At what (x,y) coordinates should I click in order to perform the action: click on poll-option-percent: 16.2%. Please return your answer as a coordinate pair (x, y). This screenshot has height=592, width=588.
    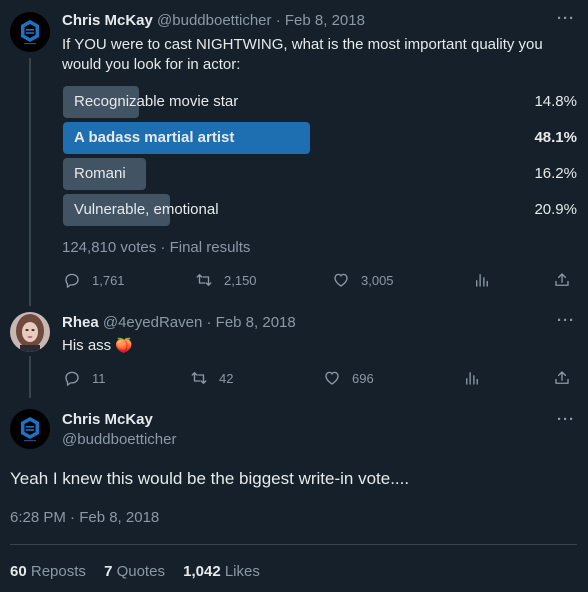
    Looking at the image, I should click on (555, 173).